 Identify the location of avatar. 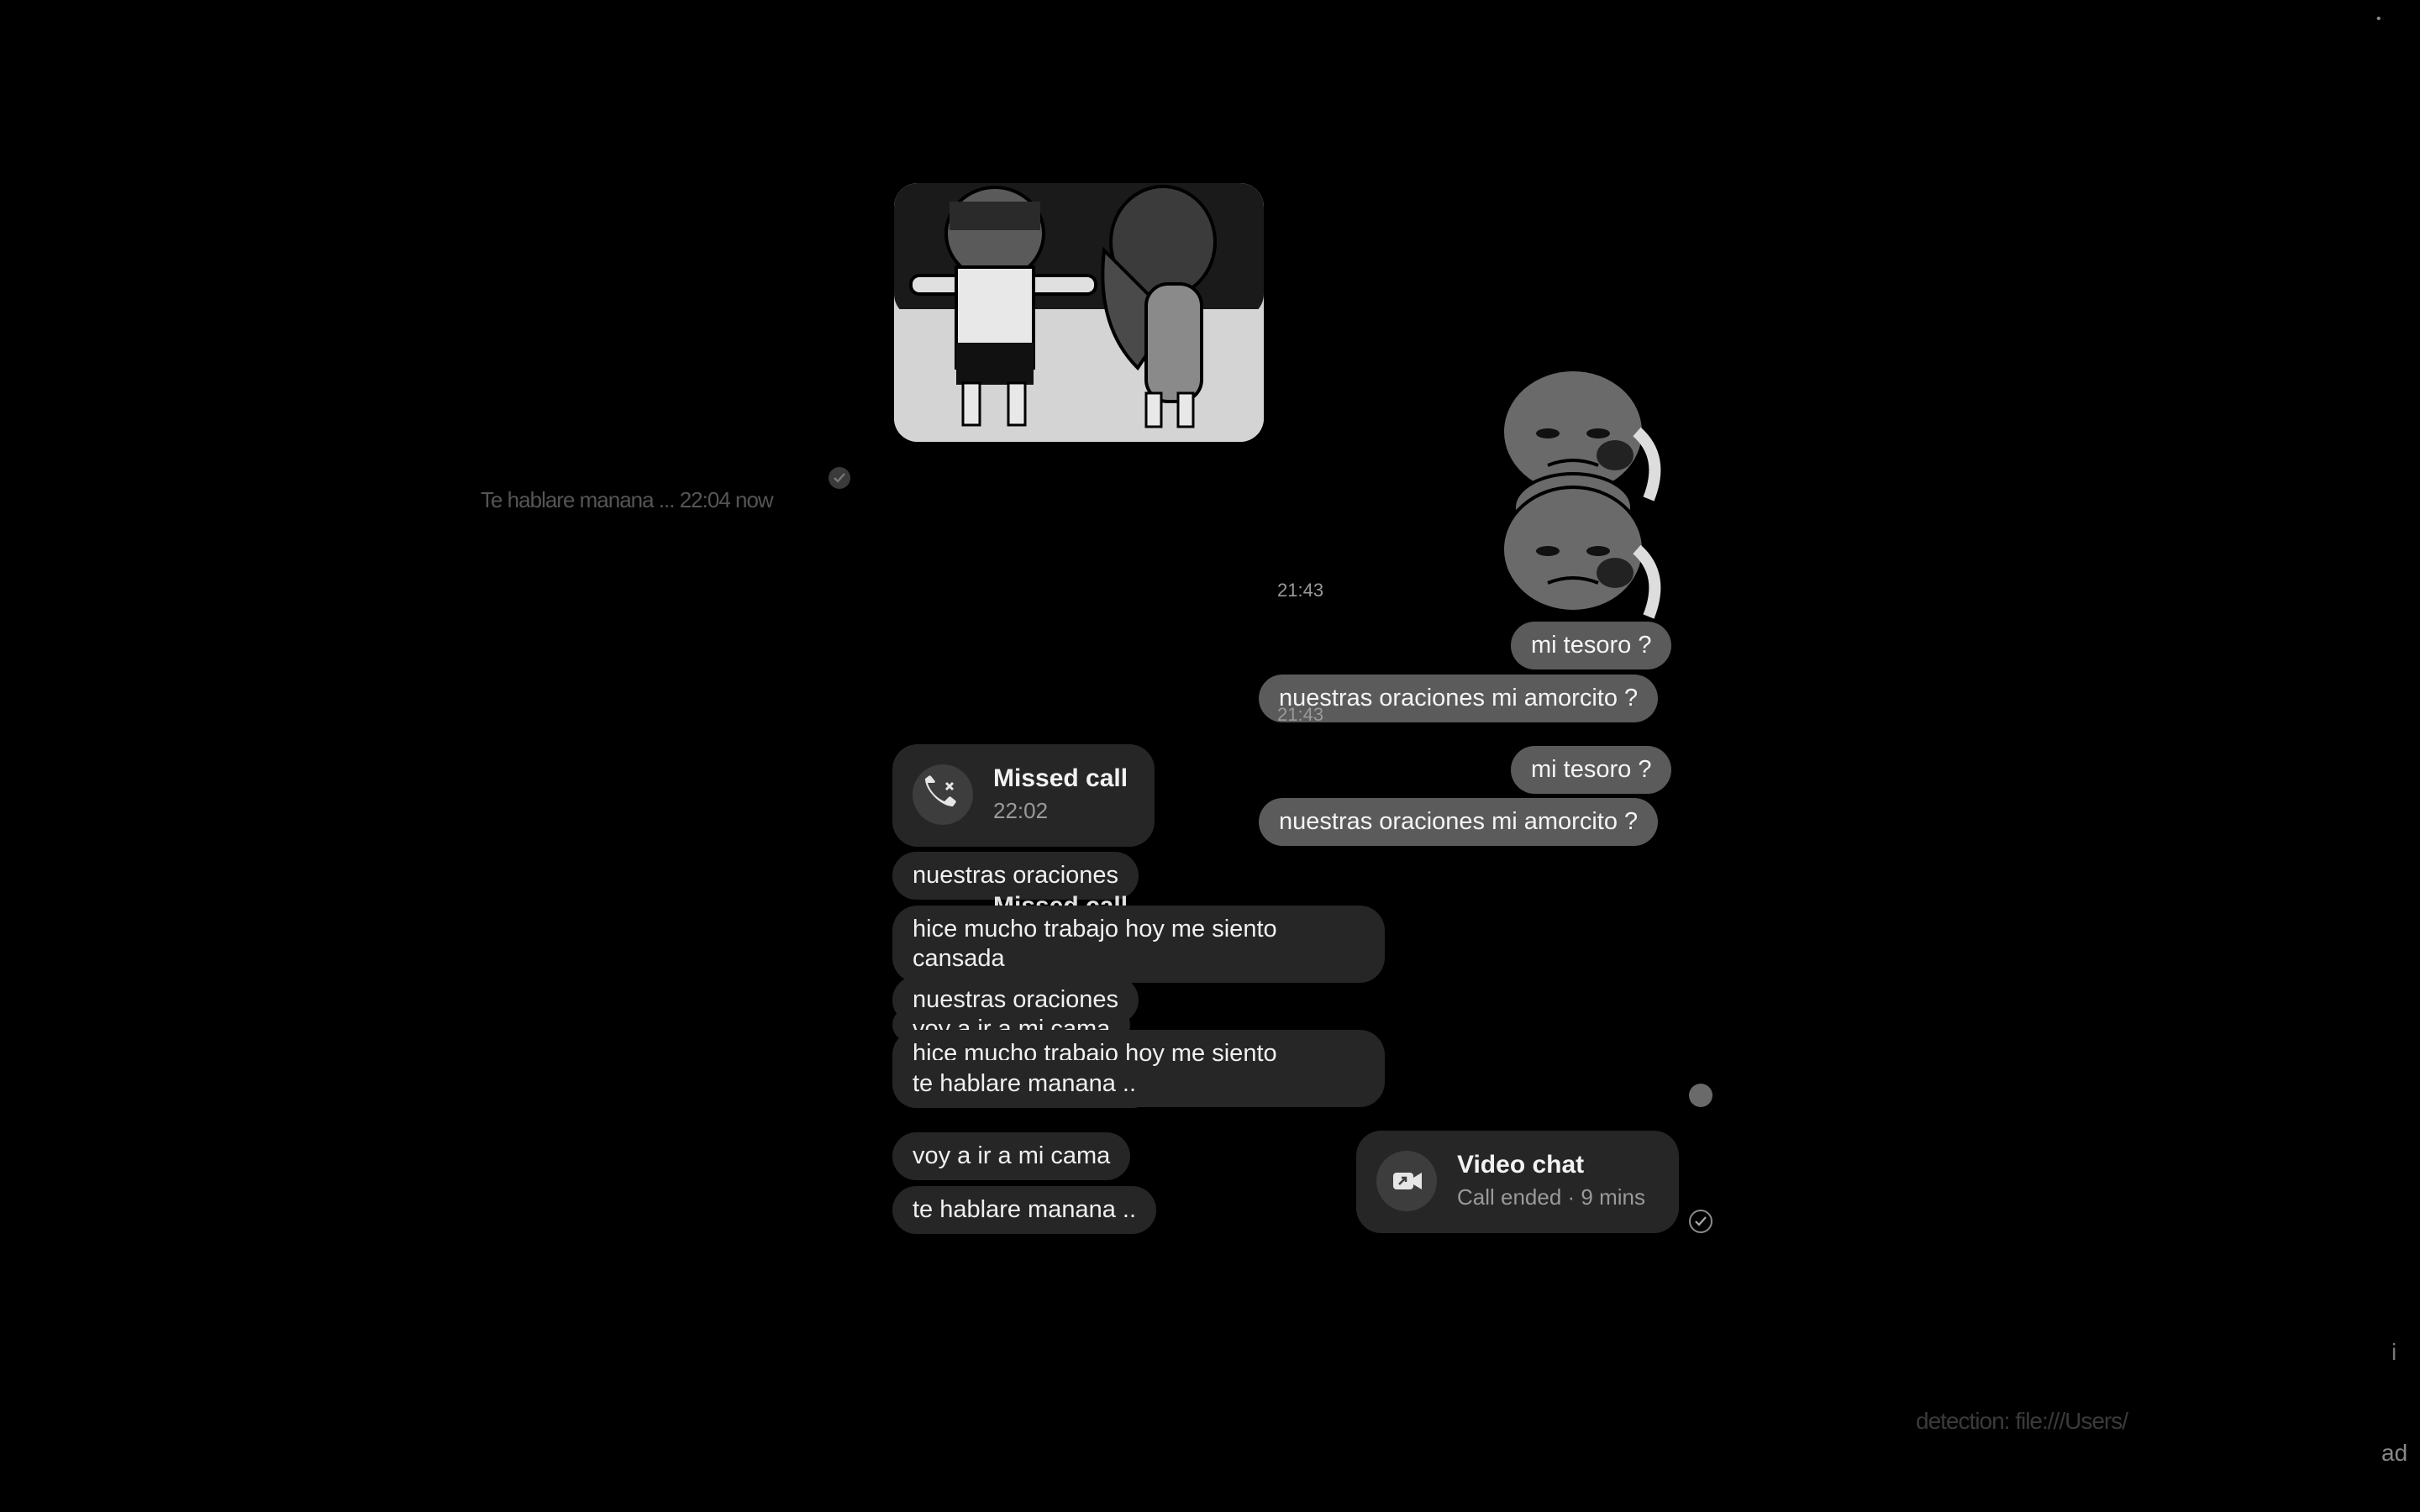
(1700, 1095).